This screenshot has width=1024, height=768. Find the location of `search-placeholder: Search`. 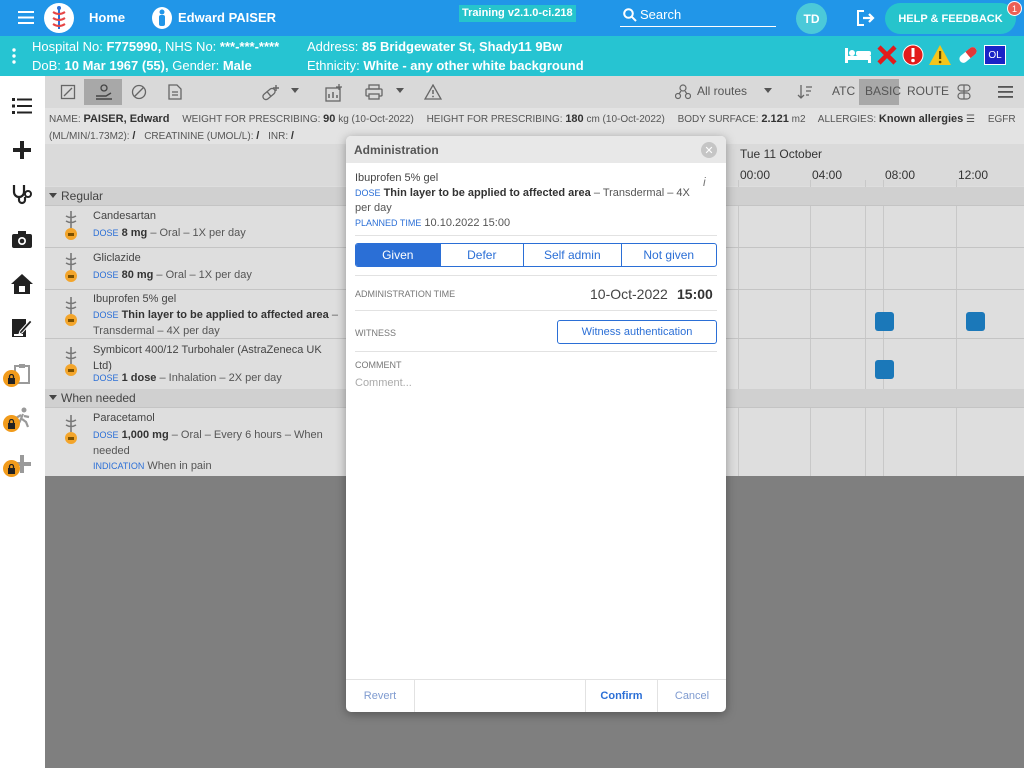

search-placeholder: Search is located at coordinates (661, 14).